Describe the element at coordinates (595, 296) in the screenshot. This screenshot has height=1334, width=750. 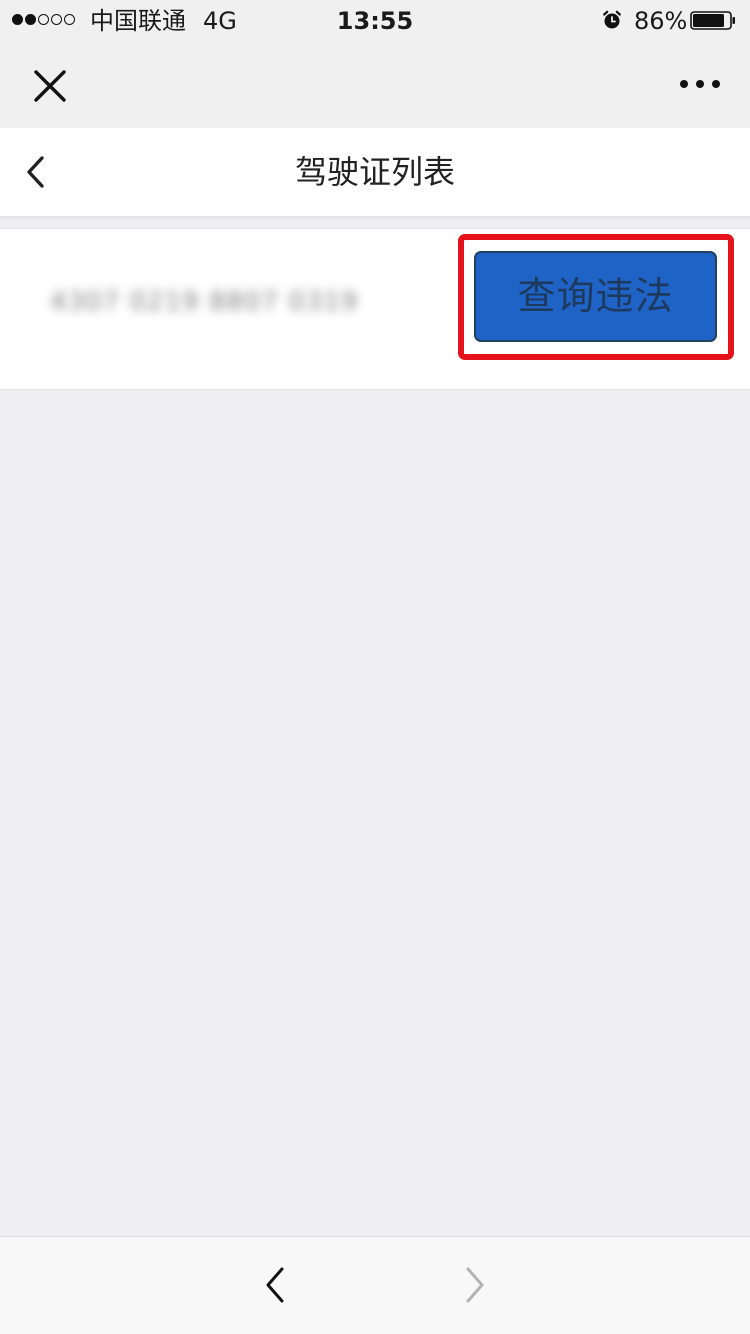
I see `query-violations-button: 查询违法` at that location.